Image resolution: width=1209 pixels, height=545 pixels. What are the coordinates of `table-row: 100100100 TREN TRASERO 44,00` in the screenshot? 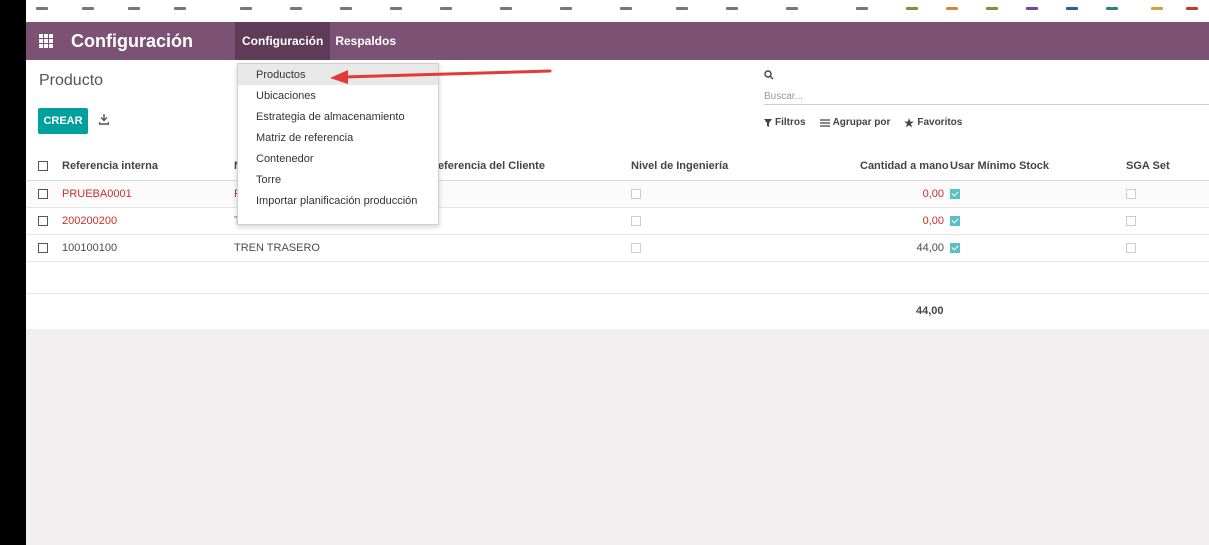 It's located at (617, 248).